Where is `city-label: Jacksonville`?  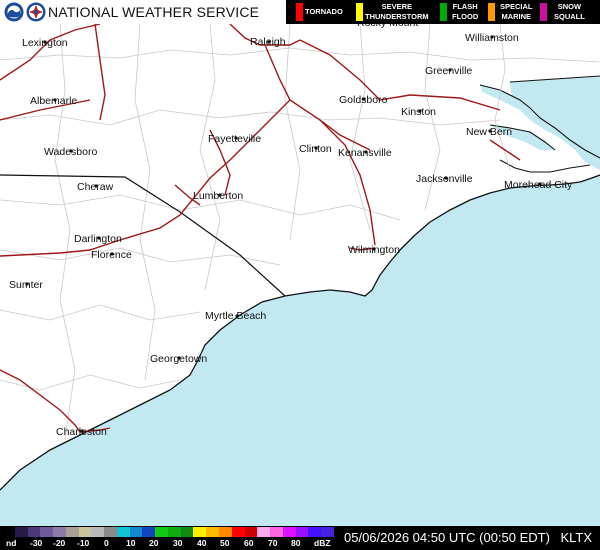 city-label: Jacksonville is located at coordinates (444, 179).